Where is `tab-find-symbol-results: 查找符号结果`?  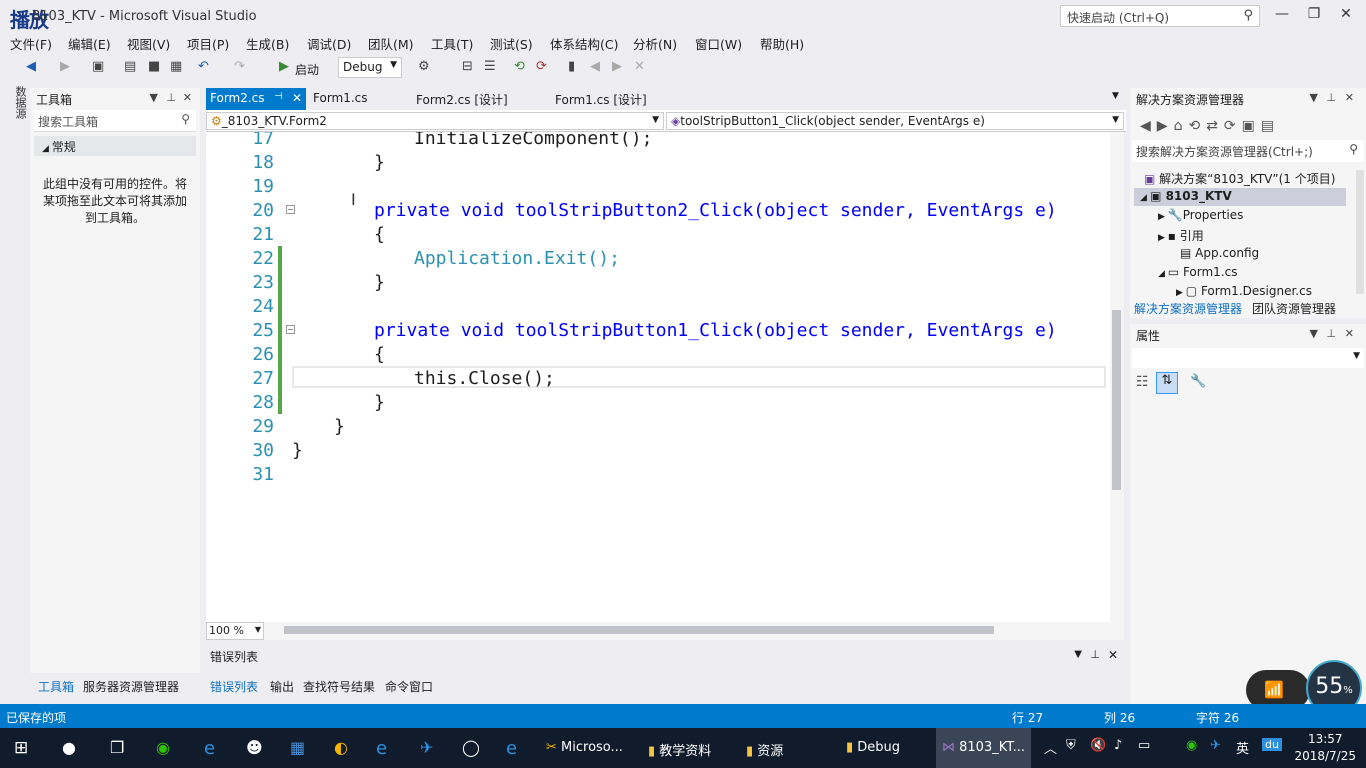 tab-find-symbol-results: 查找符号结果 is located at coordinates (339, 686).